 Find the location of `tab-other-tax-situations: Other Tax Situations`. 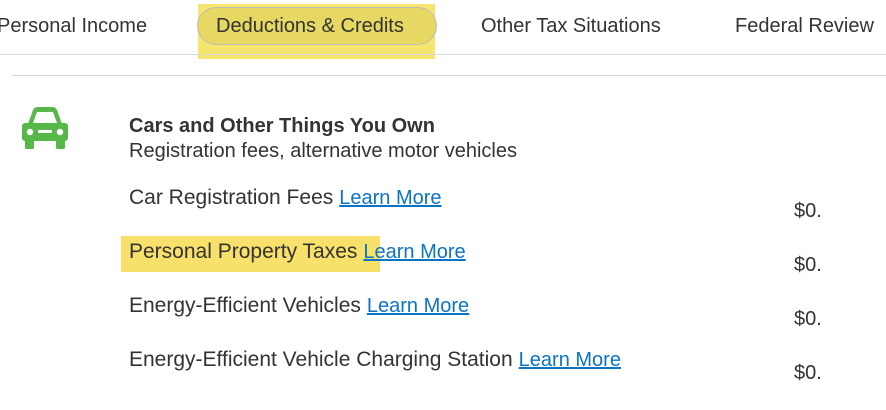

tab-other-tax-situations: Other Tax Situations is located at coordinates (571, 26).